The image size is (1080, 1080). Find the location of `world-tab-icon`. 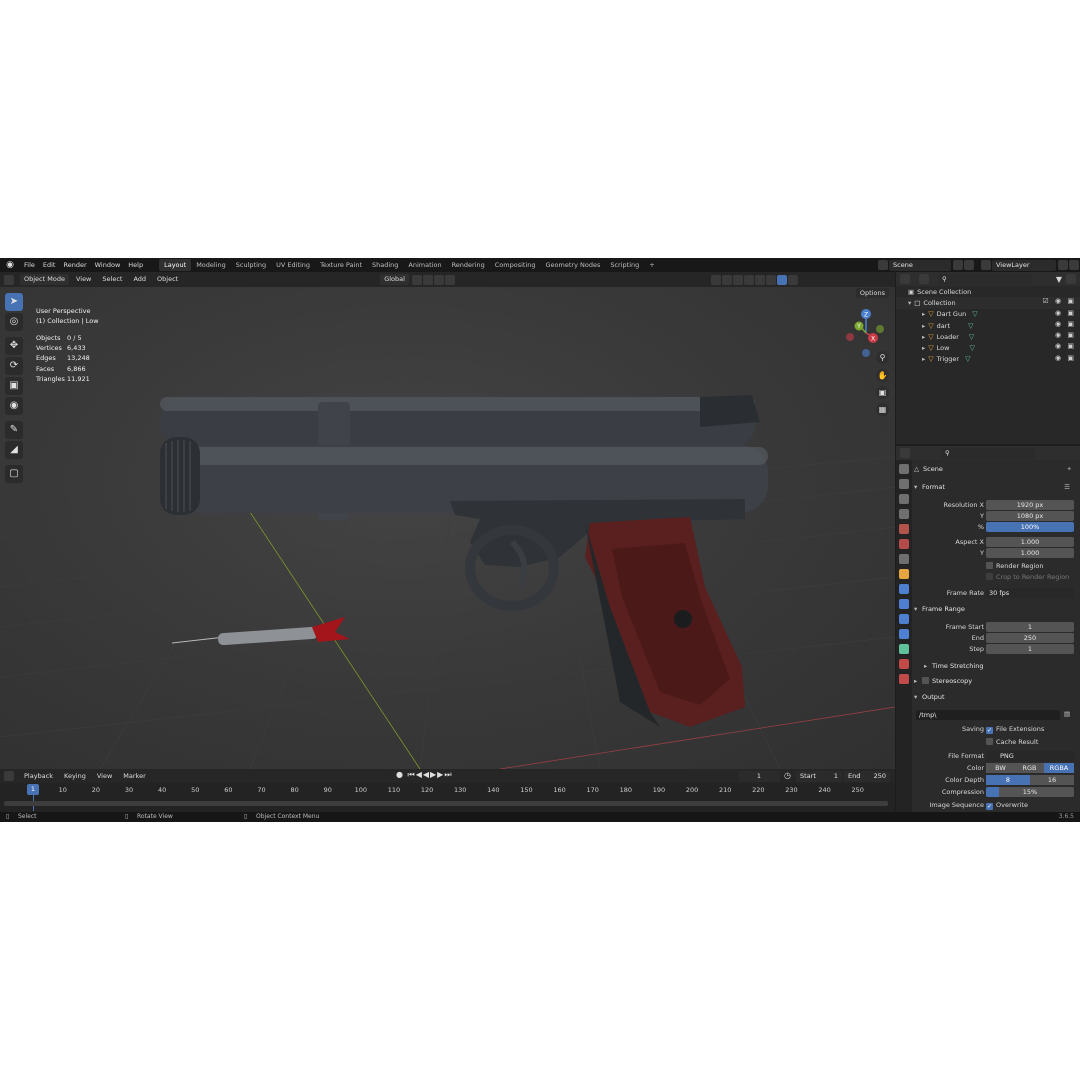

world-tab-icon is located at coordinates (904, 544).